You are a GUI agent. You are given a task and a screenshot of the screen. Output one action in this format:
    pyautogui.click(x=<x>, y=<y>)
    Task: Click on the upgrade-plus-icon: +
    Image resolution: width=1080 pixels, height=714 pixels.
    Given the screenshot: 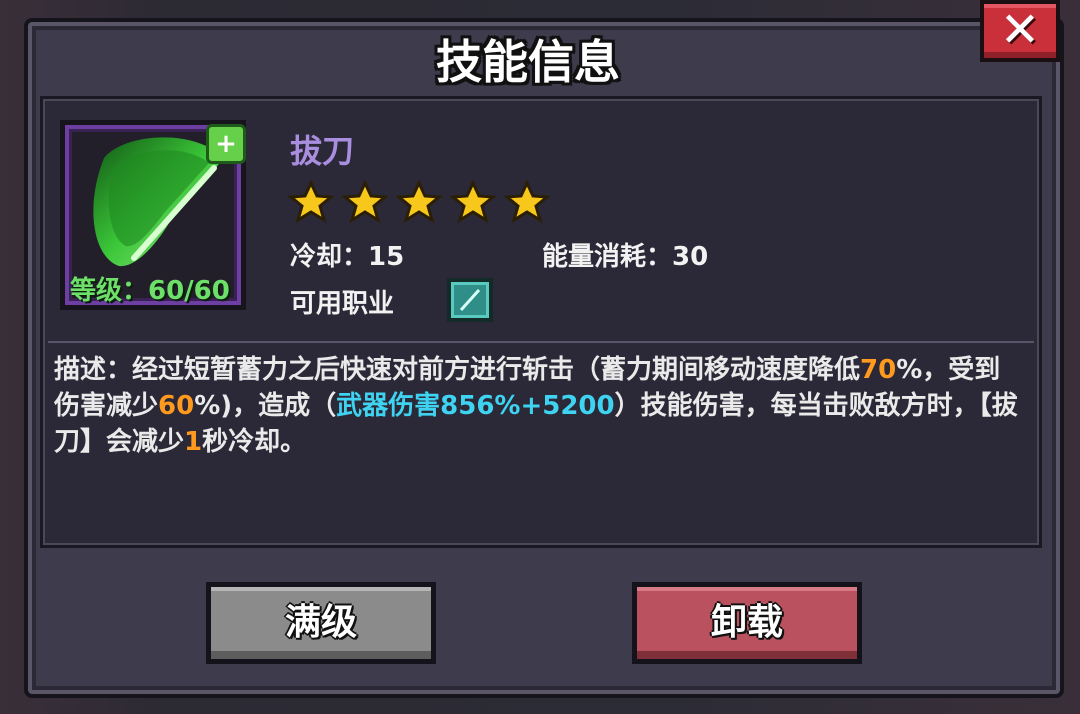 What is the action you would take?
    pyautogui.click(x=226, y=144)
    